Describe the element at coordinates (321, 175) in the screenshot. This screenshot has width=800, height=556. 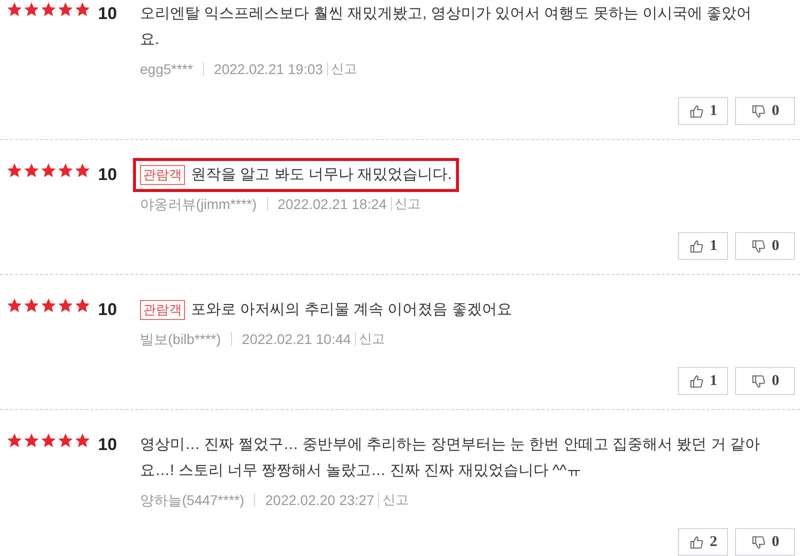
I see `review-text: 원작을 알고 봐도 너무나 재밌었습니다.` at that location.